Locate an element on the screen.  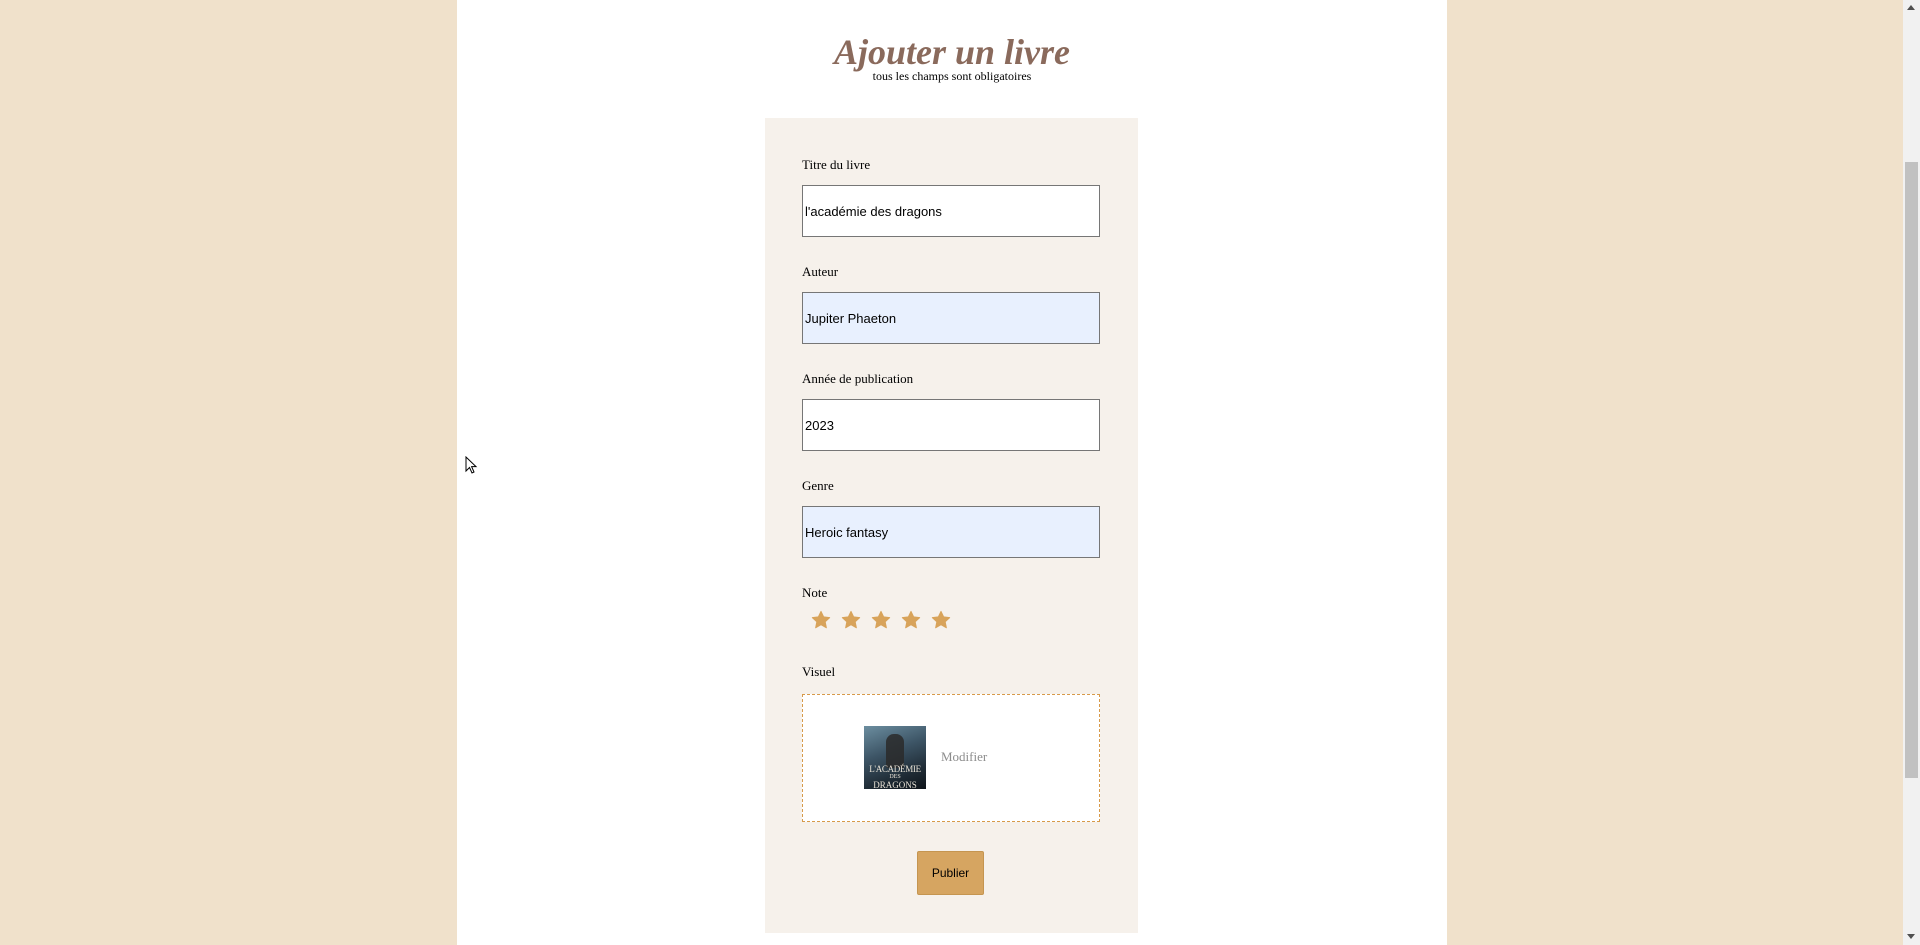
modify-image-link: Modifier is located at coordinates (964, 757).